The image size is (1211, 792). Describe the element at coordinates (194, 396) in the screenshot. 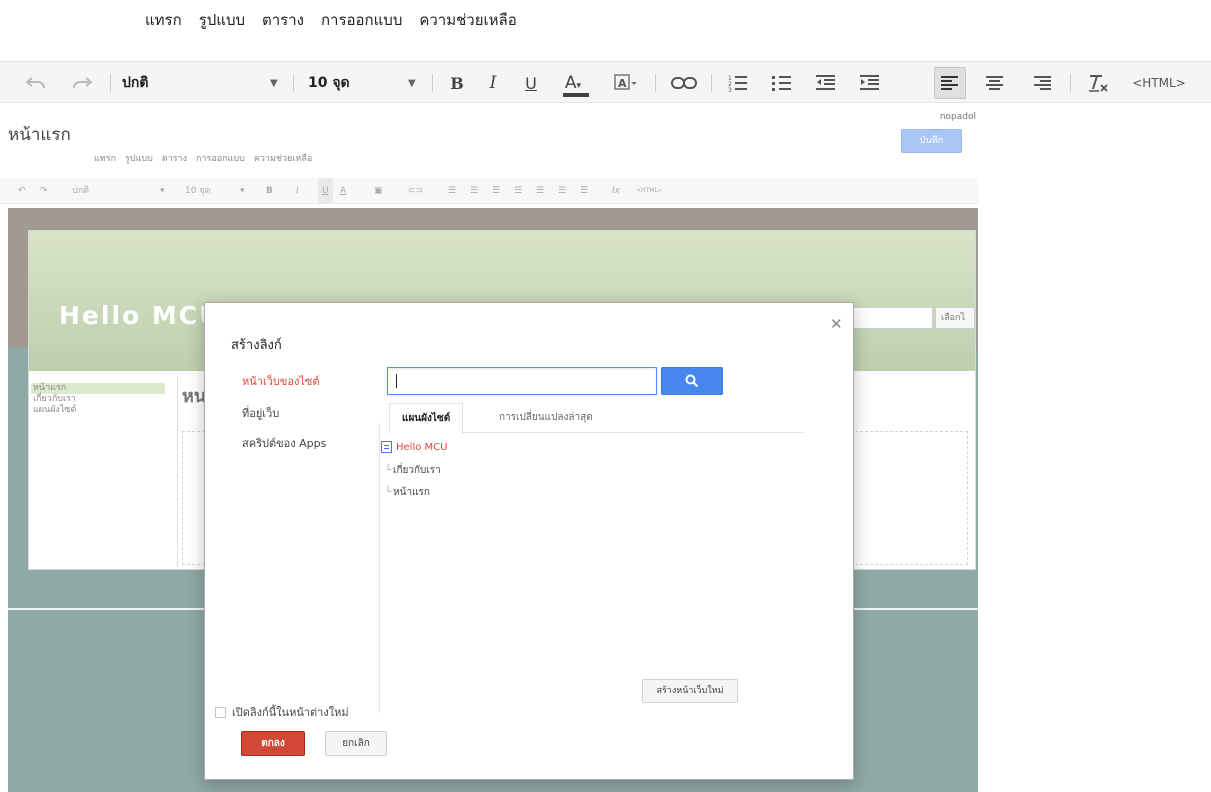

I see `site-main-title: หน` at that location.